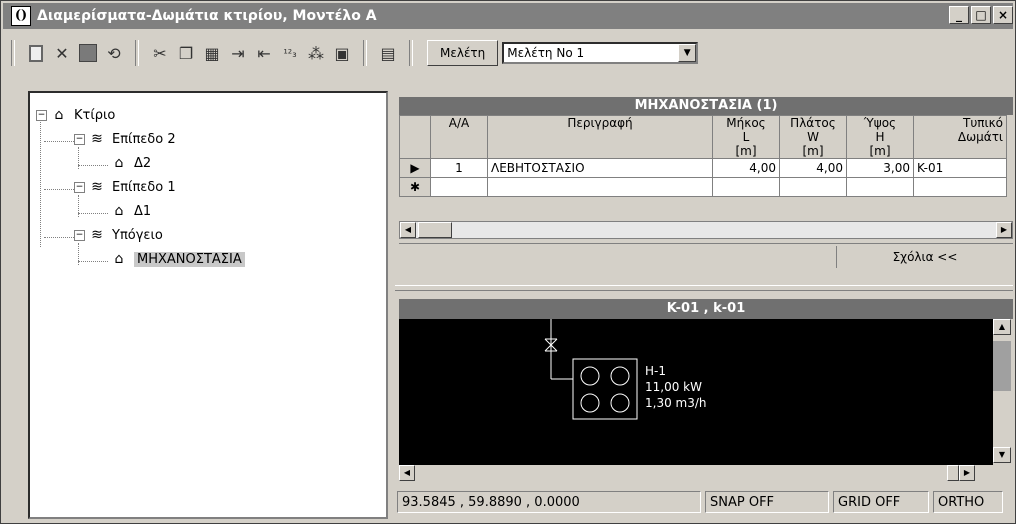  What do you see at coordinates (415, 168) in the screenshot?
I see `current-row-icon: ▶` at bounding box center [415, 168].